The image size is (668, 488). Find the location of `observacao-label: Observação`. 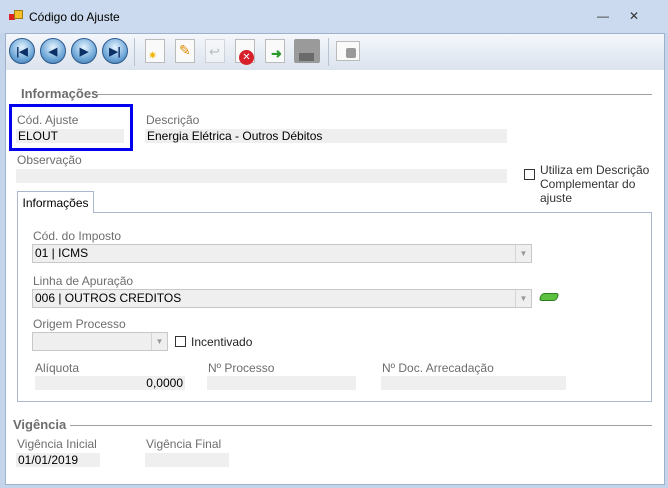

observacao-label: Observação is located at coordinates (49, 160).